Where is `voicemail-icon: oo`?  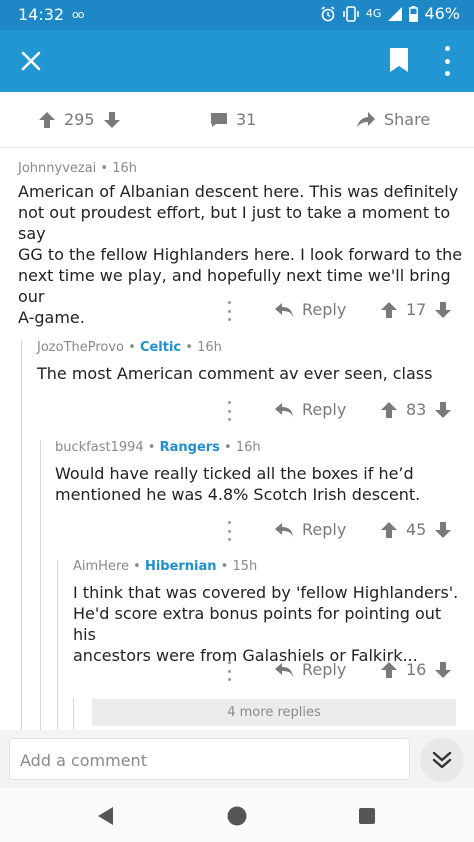
voicemail-icon: oo is located at coordinates (78, 14).